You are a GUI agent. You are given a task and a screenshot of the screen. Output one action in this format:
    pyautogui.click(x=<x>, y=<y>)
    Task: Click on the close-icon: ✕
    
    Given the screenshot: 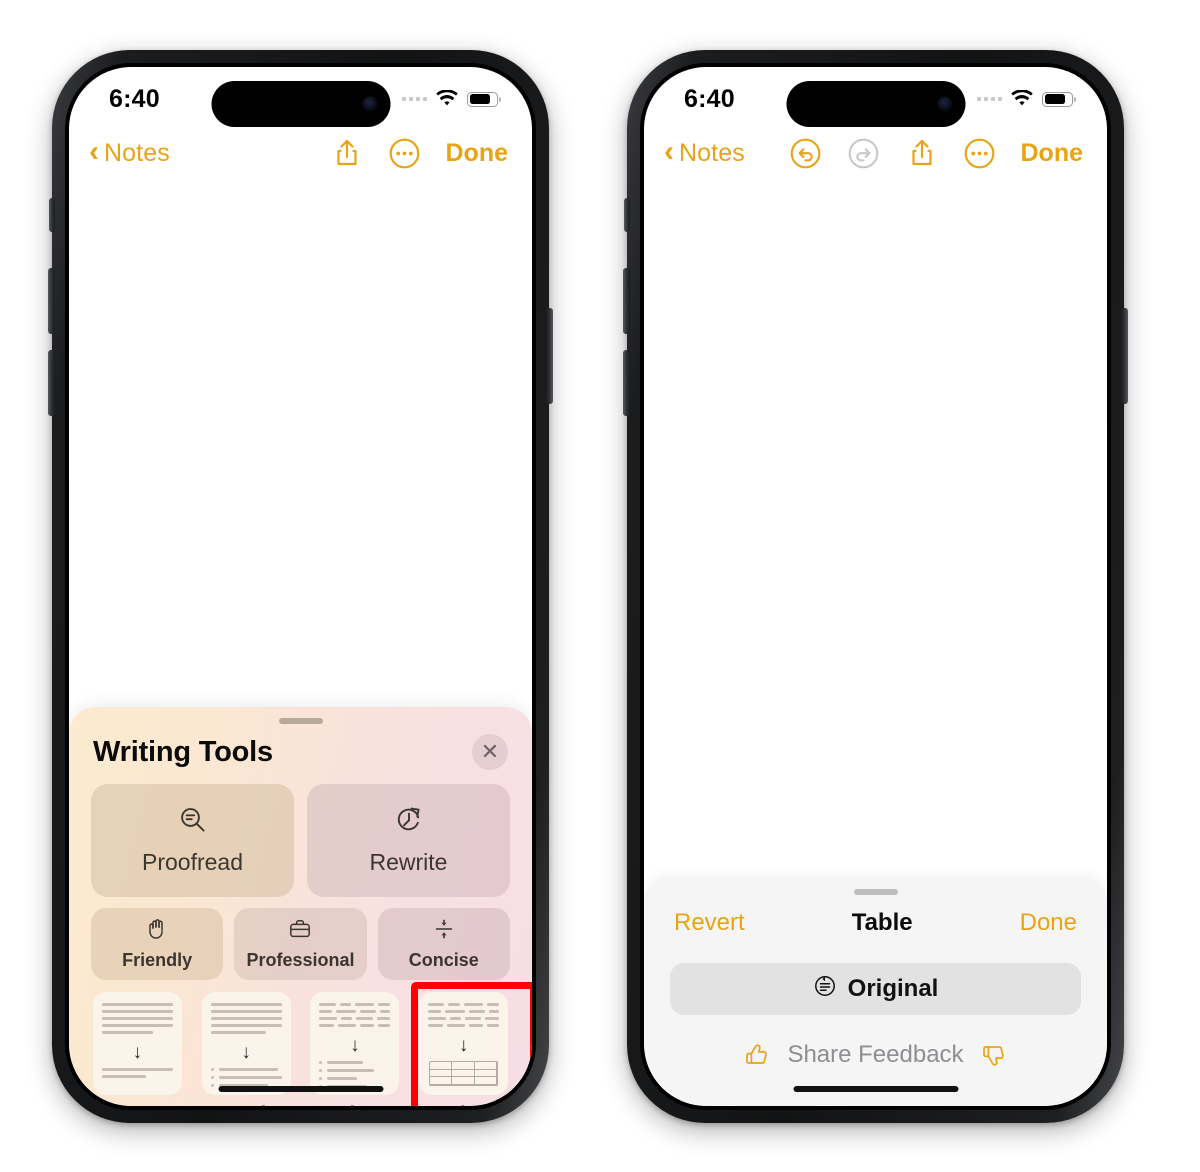 What is the action you would take?
    pyautogui.click(x=490, y=752)
    